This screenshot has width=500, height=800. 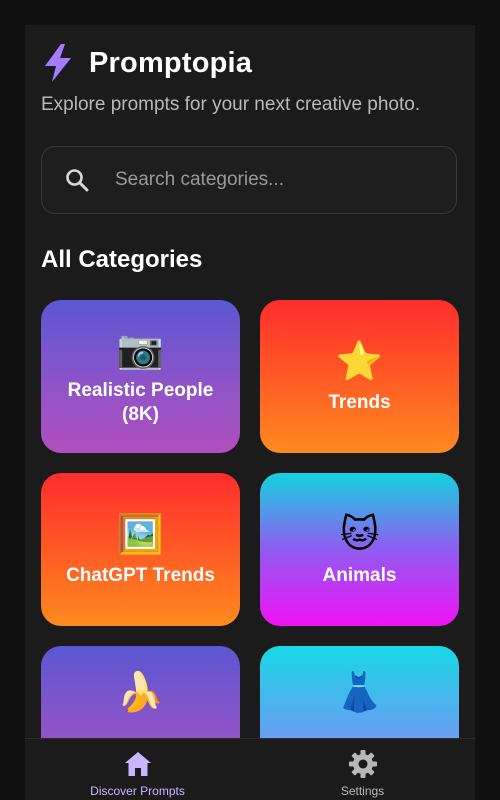 What do you see at coordinates (137, 764) in the screenshot?
I see `home-icon` at bounding box center [137, 764].